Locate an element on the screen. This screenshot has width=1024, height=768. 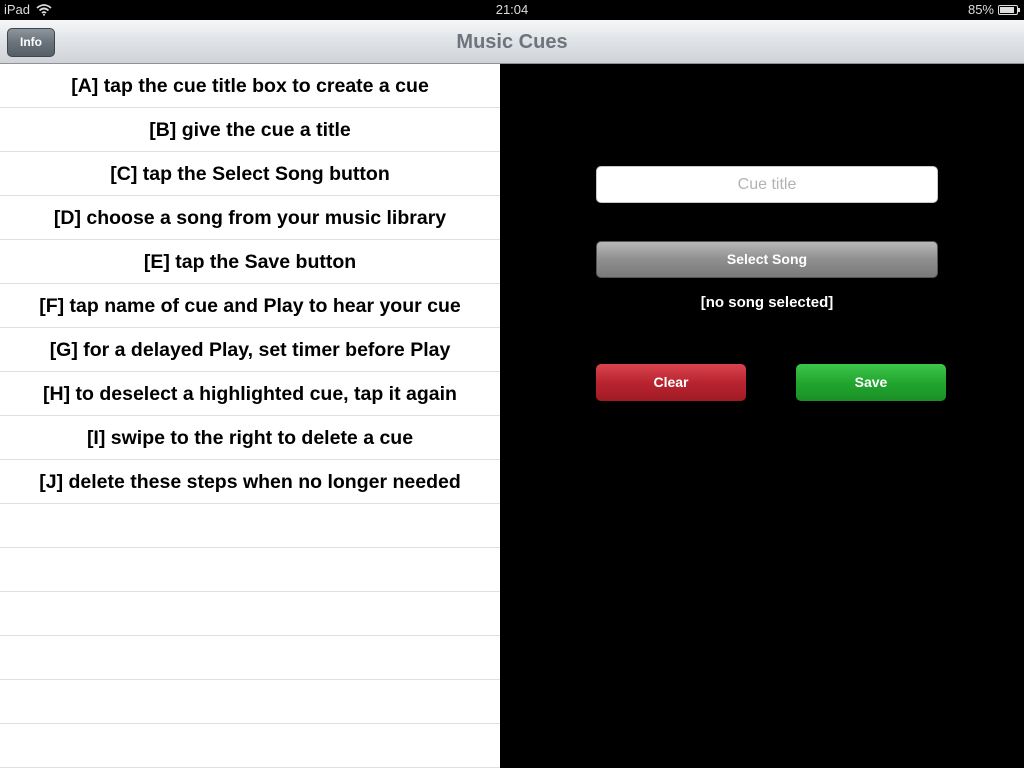
list-item: [I] swipe to the right to delete a cue is located at coordinates (250, 438).